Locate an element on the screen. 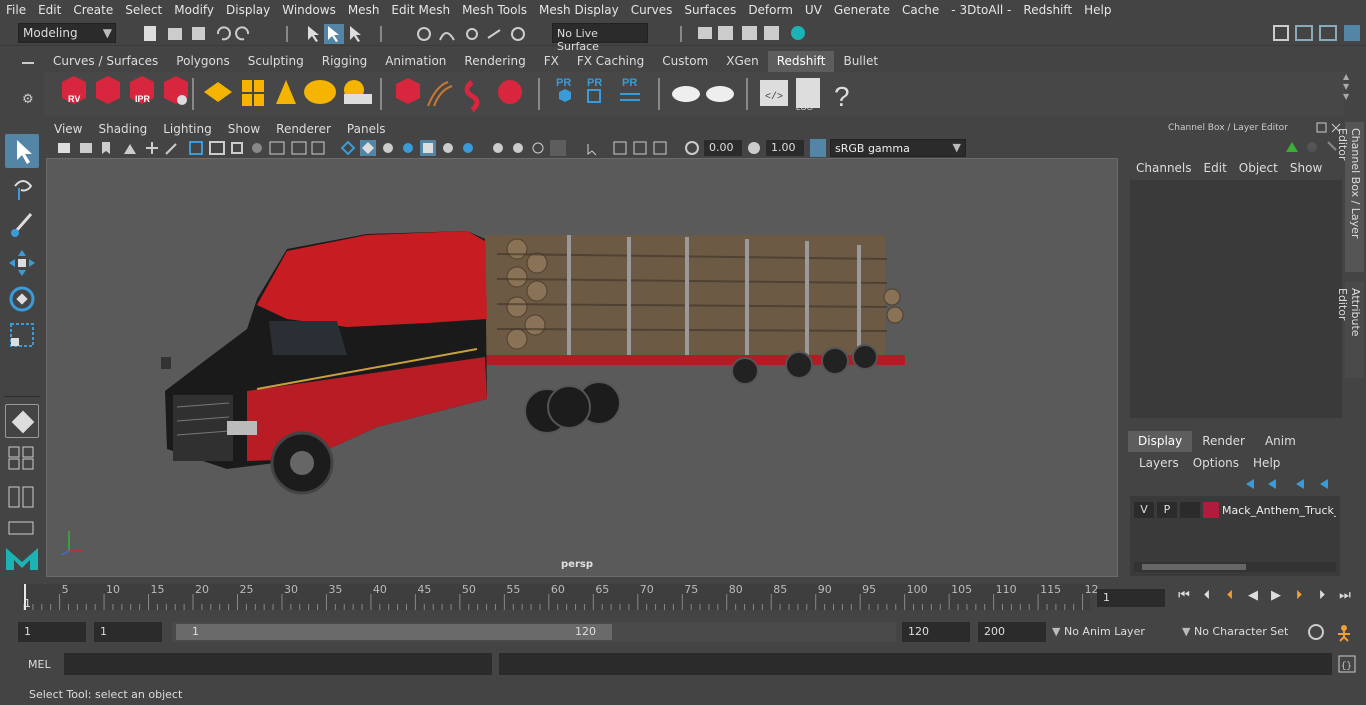 This screenshot has width=1366, height=705. shelf-tab: Bullet is located at coordinates (860, 61).